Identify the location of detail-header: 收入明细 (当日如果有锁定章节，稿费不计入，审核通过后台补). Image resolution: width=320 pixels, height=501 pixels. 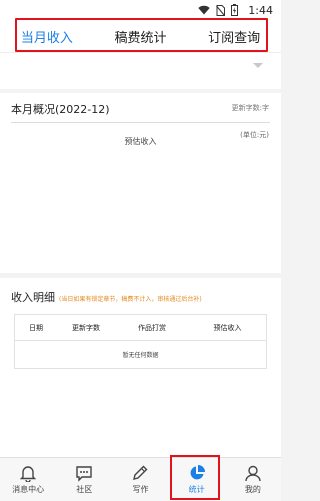
(106, 297).